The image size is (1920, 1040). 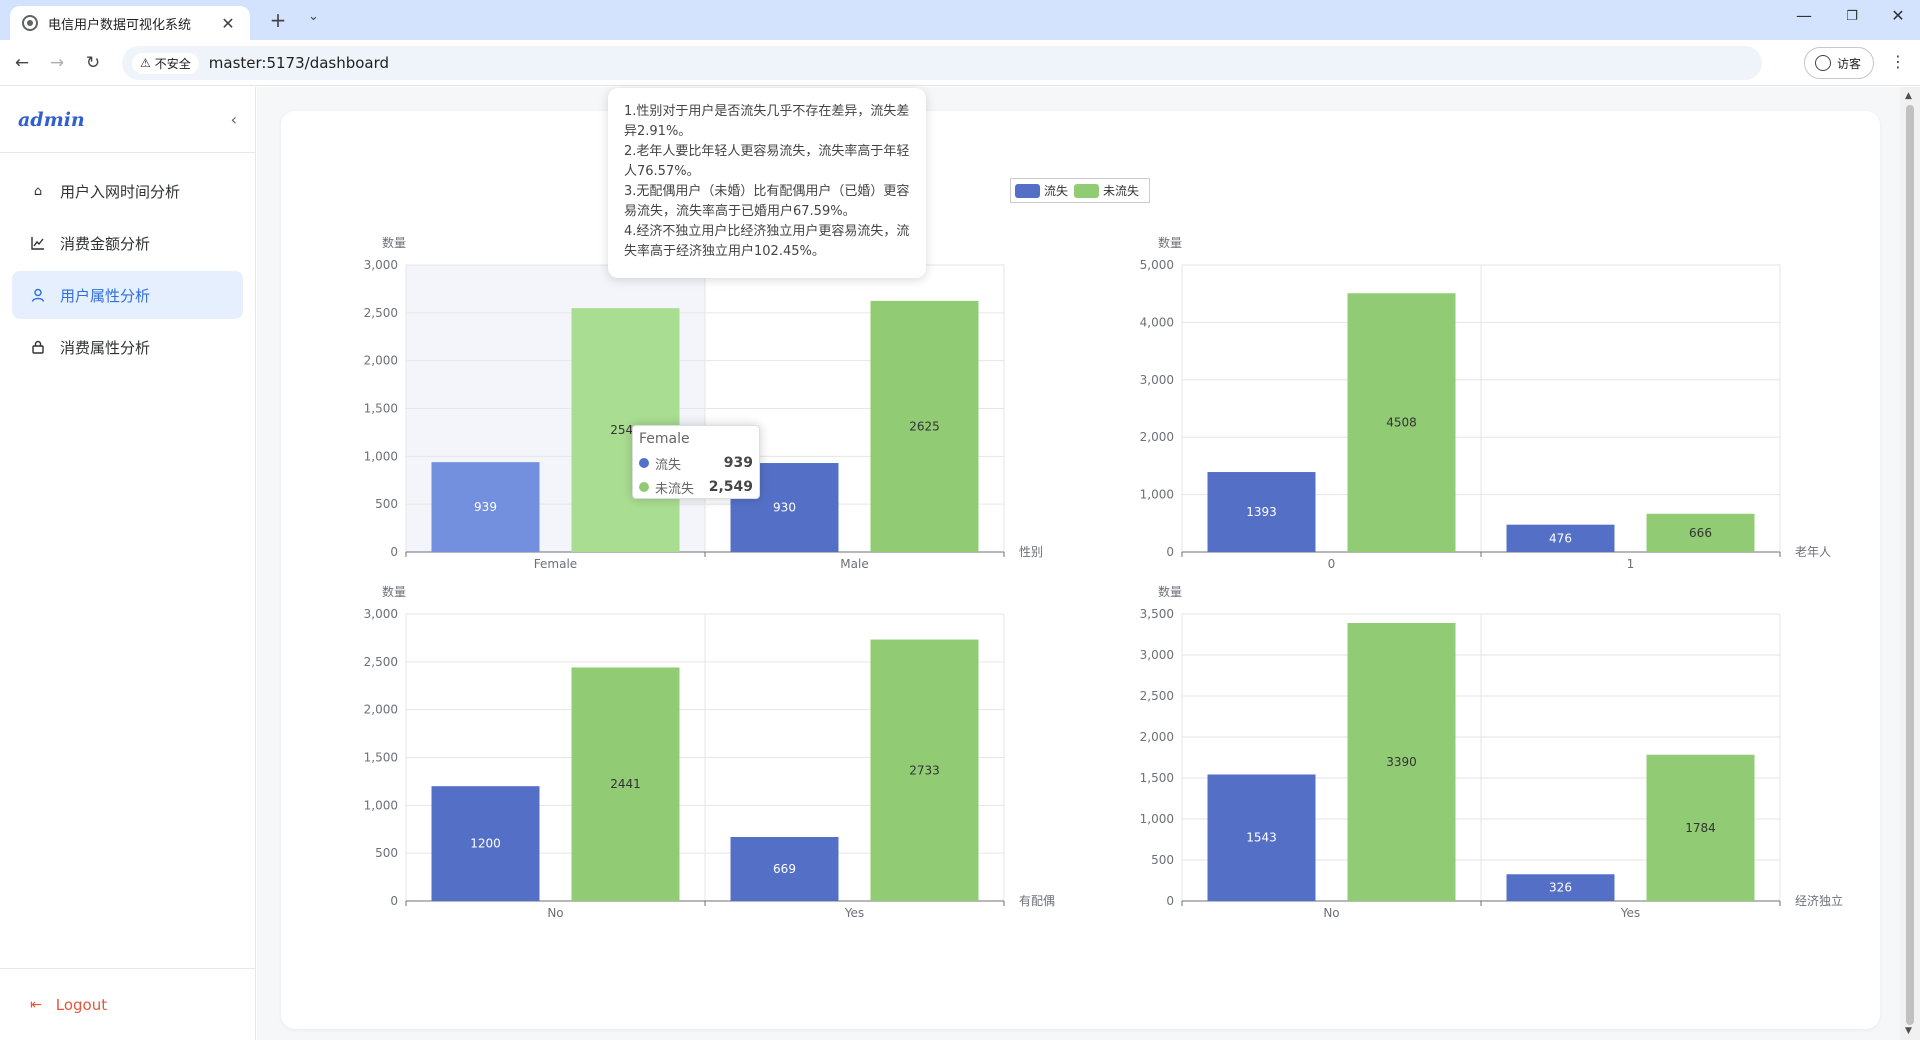 I want to click on home-icon: ⌂, so click(x=38, y=191).